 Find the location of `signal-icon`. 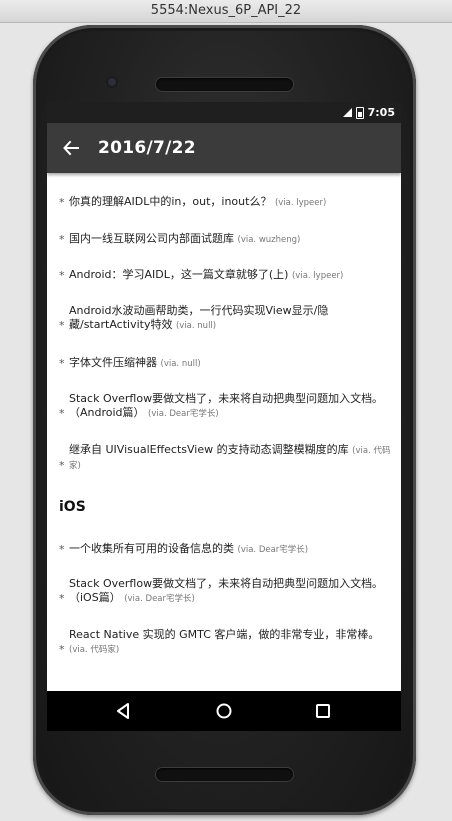

signal-icon is located at coordinates (347, 112).